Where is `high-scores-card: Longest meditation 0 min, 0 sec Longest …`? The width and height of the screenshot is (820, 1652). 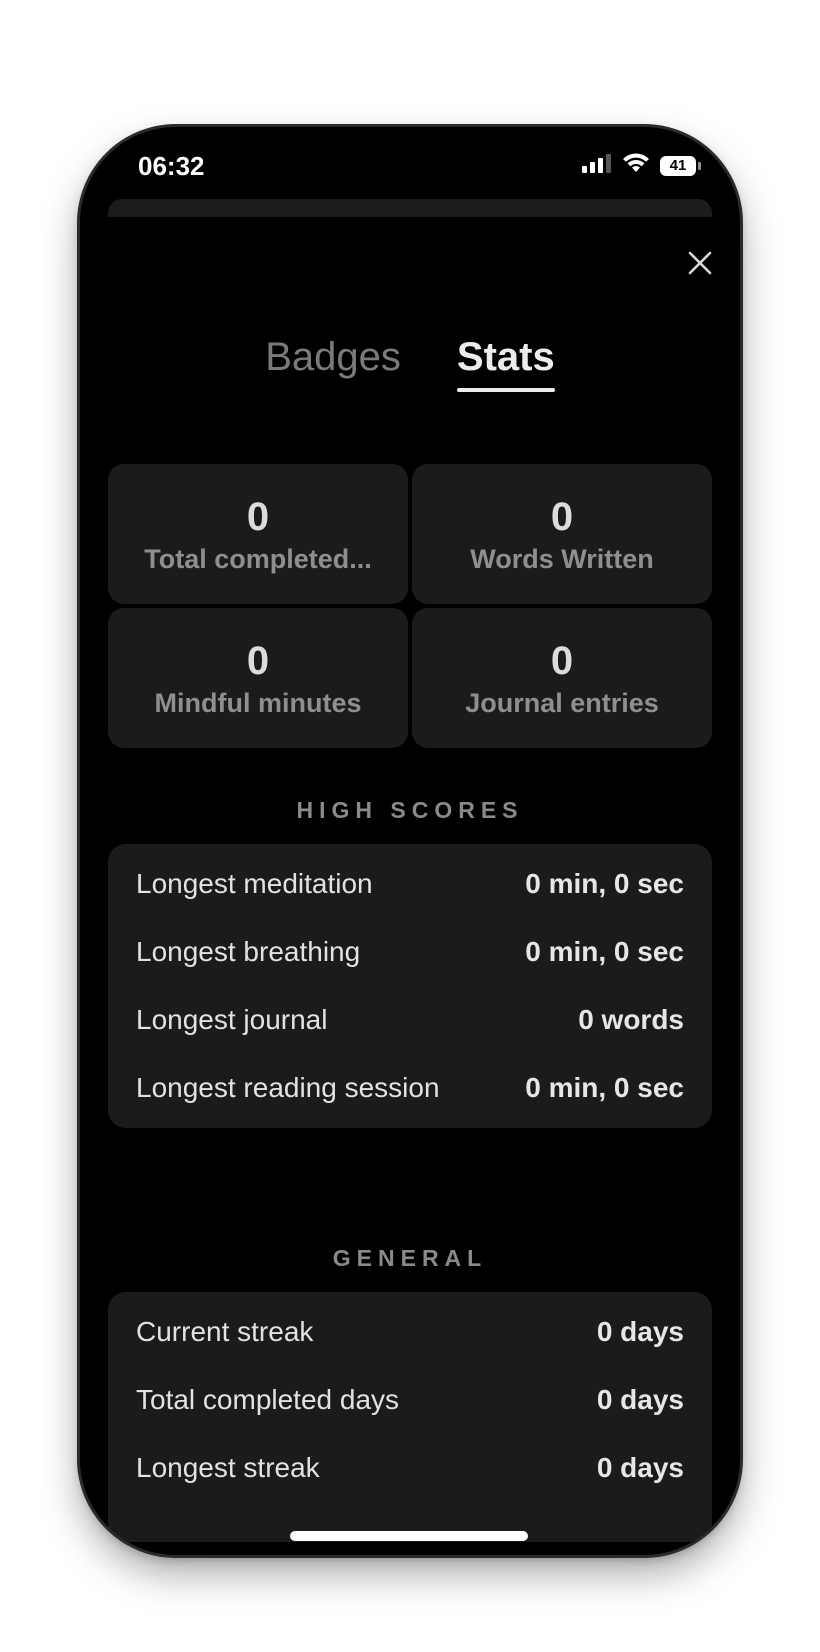 high-scores-card: Longest meditation 0 min, 0 sec Longest … is located at coordinates (410, 986).